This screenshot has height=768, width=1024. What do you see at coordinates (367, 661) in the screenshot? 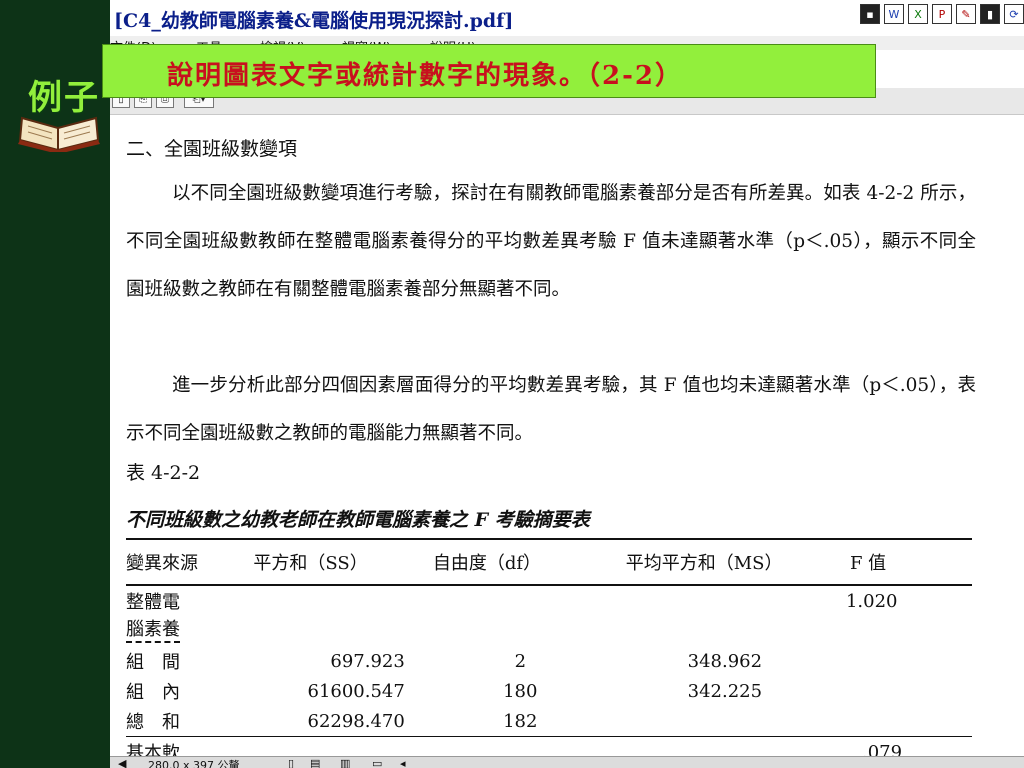
I see `row-ss: 697.923` at bounding box center [367, 661].